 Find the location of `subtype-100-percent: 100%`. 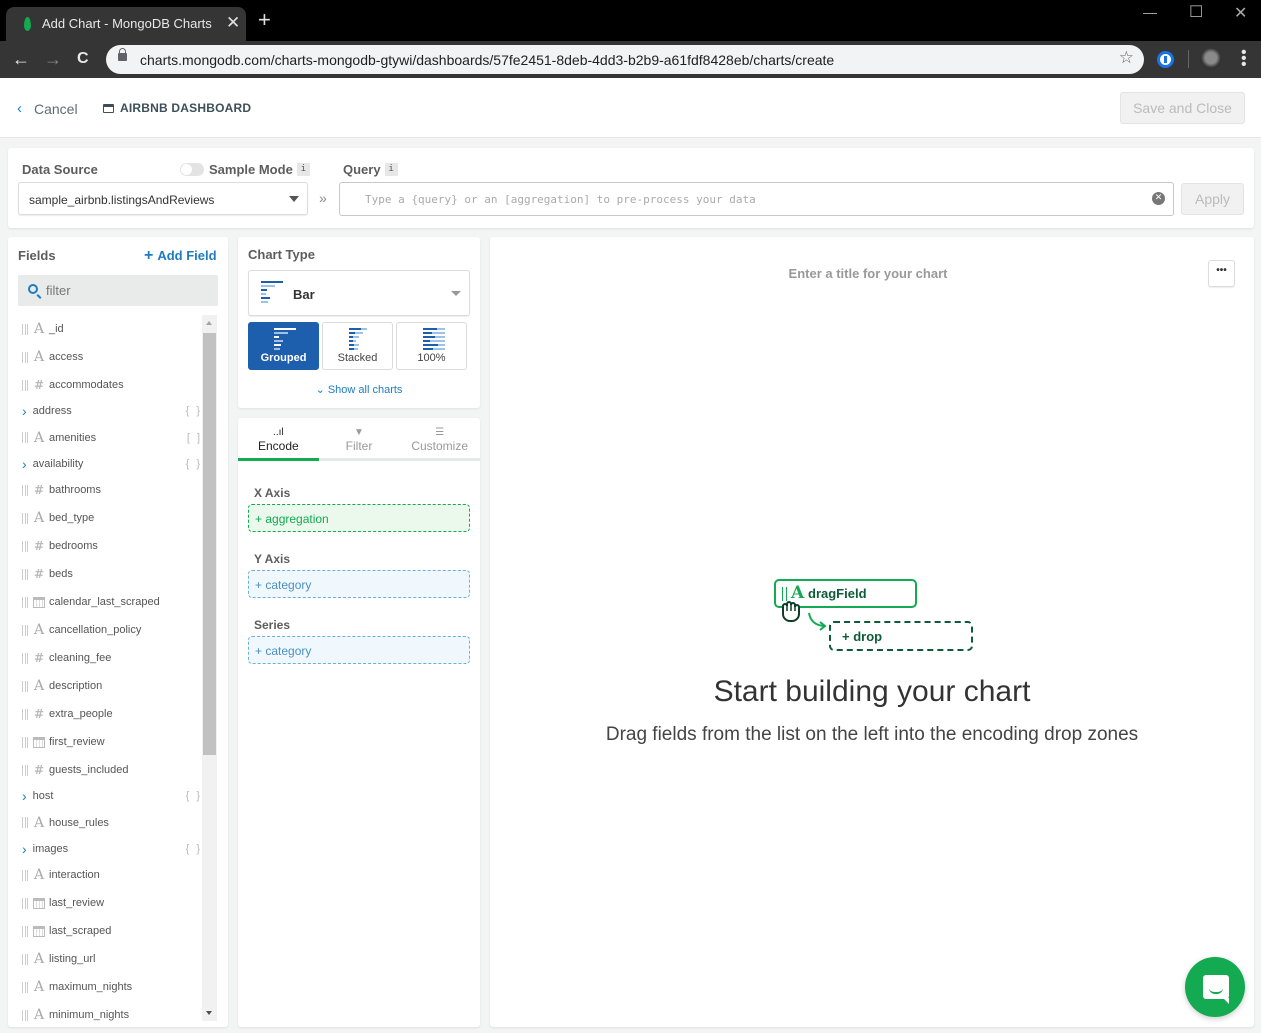

subtype-100-percent: 100% is located at coordinates (431, 346).